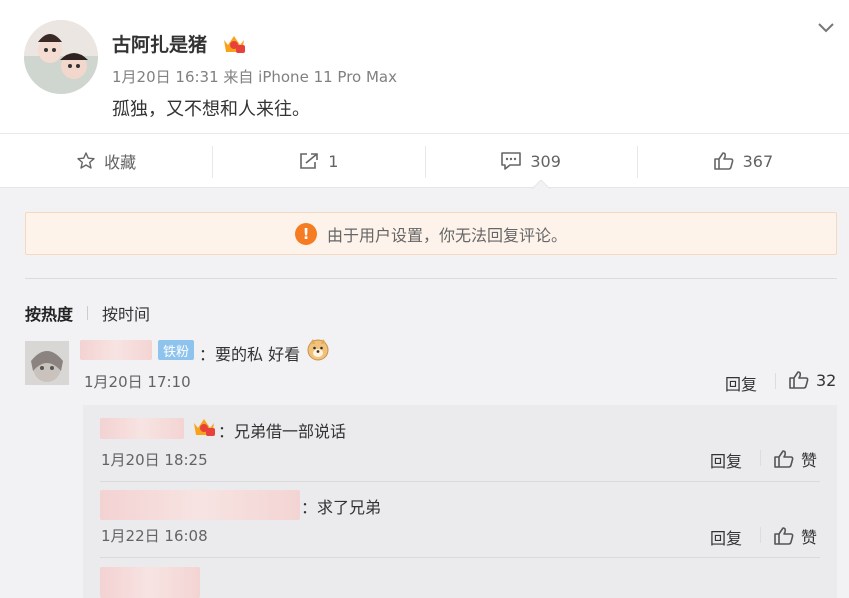 Image resolution: width=849 pixels, height=598 pixels. I want to click on doge-emoji-icon, so click(318, 350).